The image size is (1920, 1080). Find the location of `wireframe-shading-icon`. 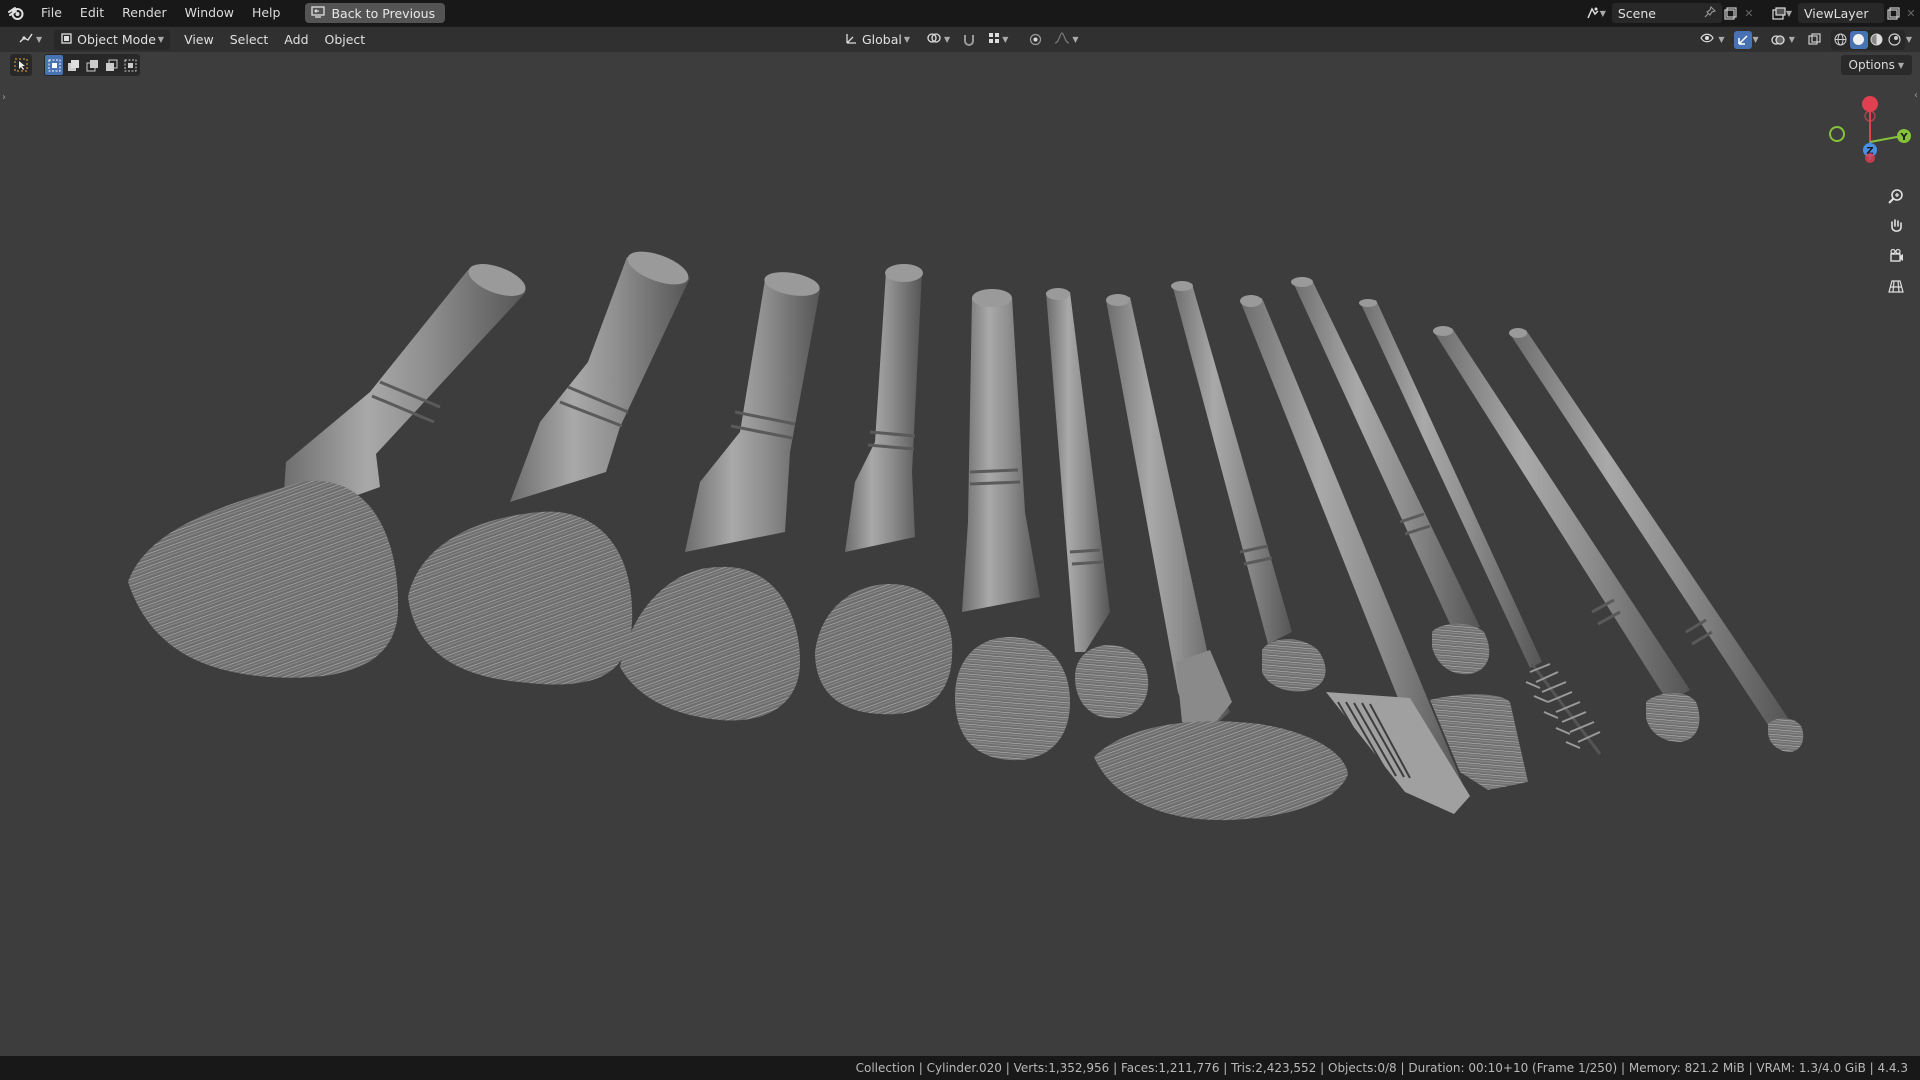

wireframe-shading-icon is located at coordinates (1841, 40).